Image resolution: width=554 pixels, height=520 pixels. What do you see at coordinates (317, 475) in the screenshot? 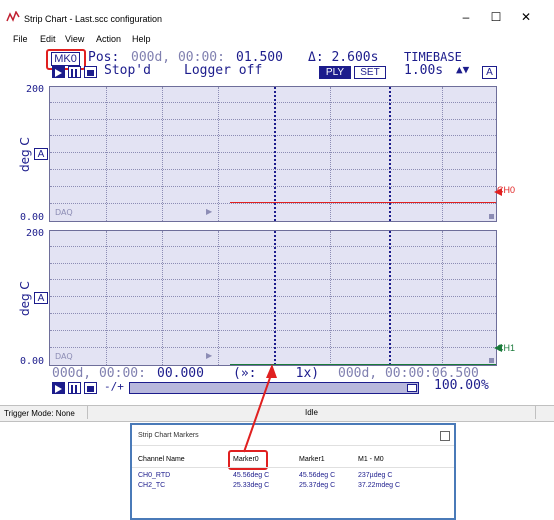
I see `cell-marker1: 45.56deg C` at bounding box center [317, 475].